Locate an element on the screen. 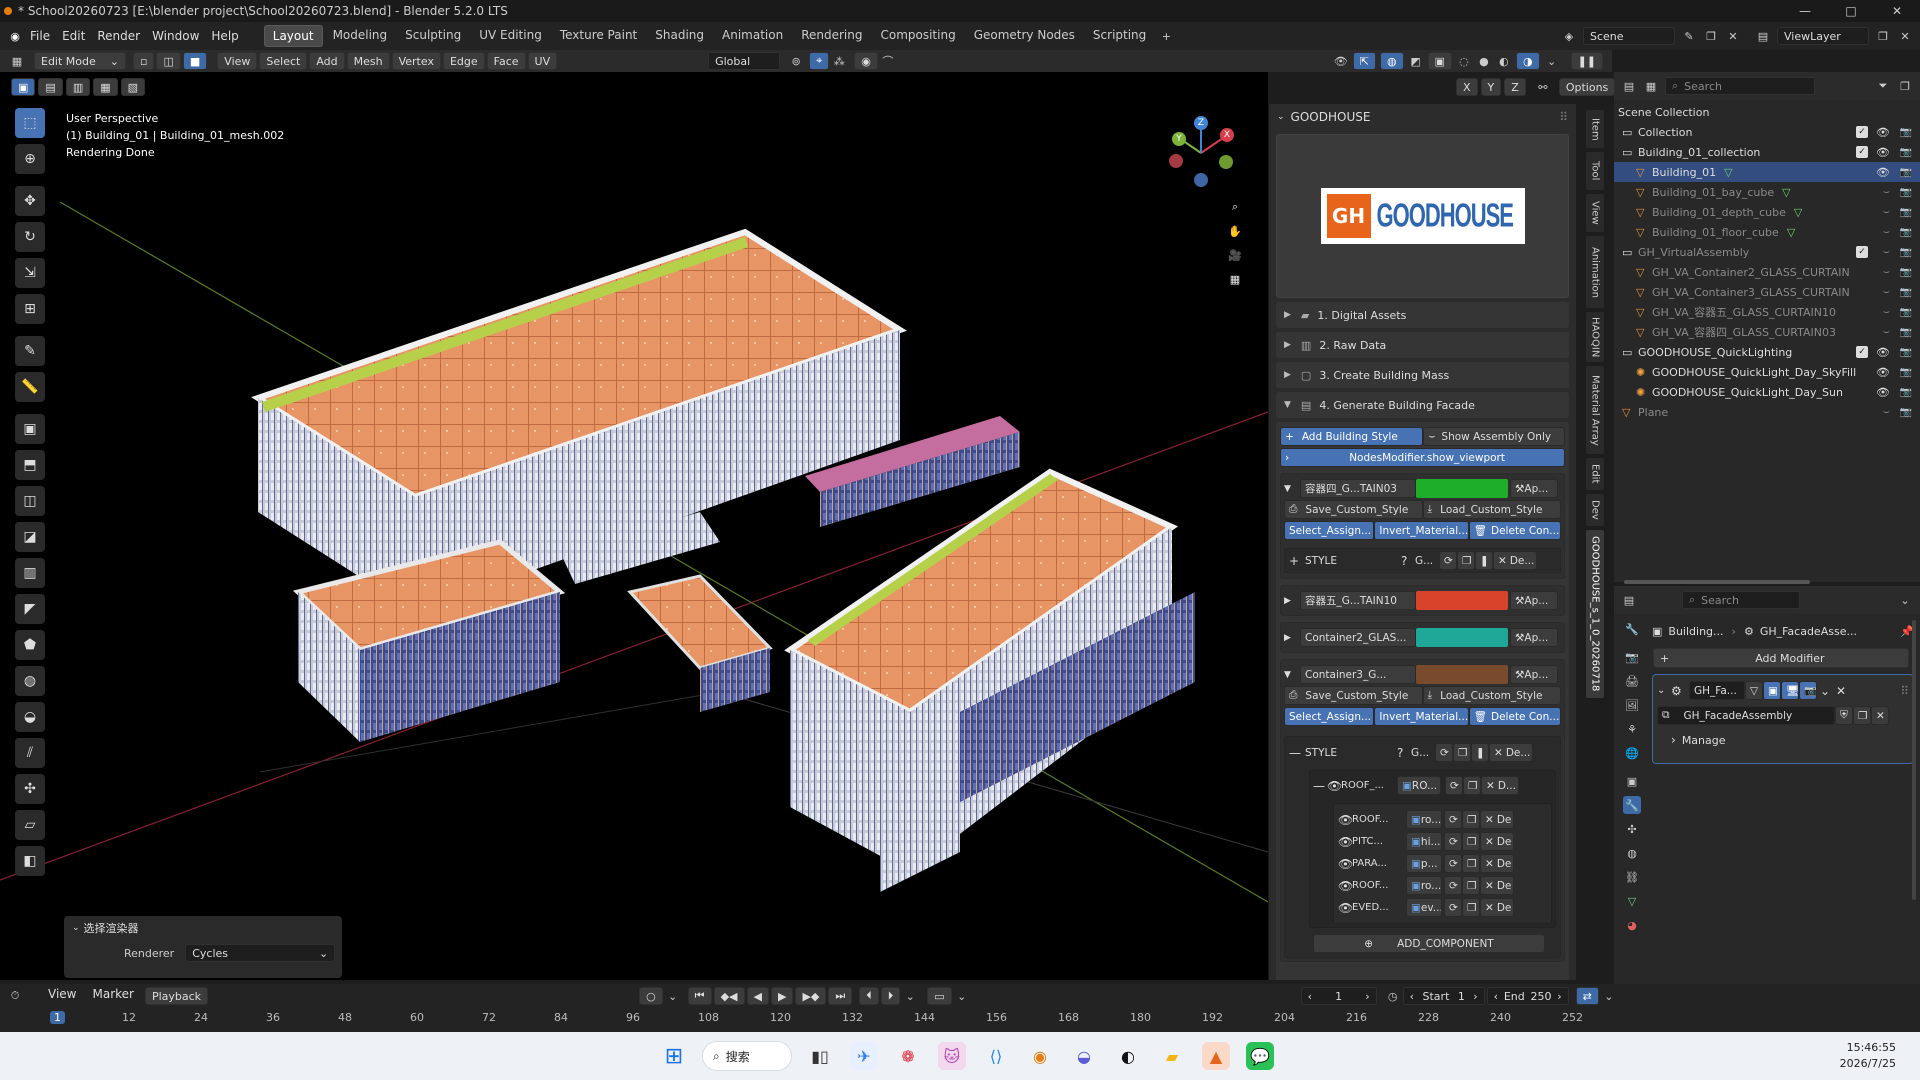 The width and height of the screenshot is (1920, 1080). outliner-row: ▽ Plane ⌣ 📷 is located at coordinates (1767, 412).